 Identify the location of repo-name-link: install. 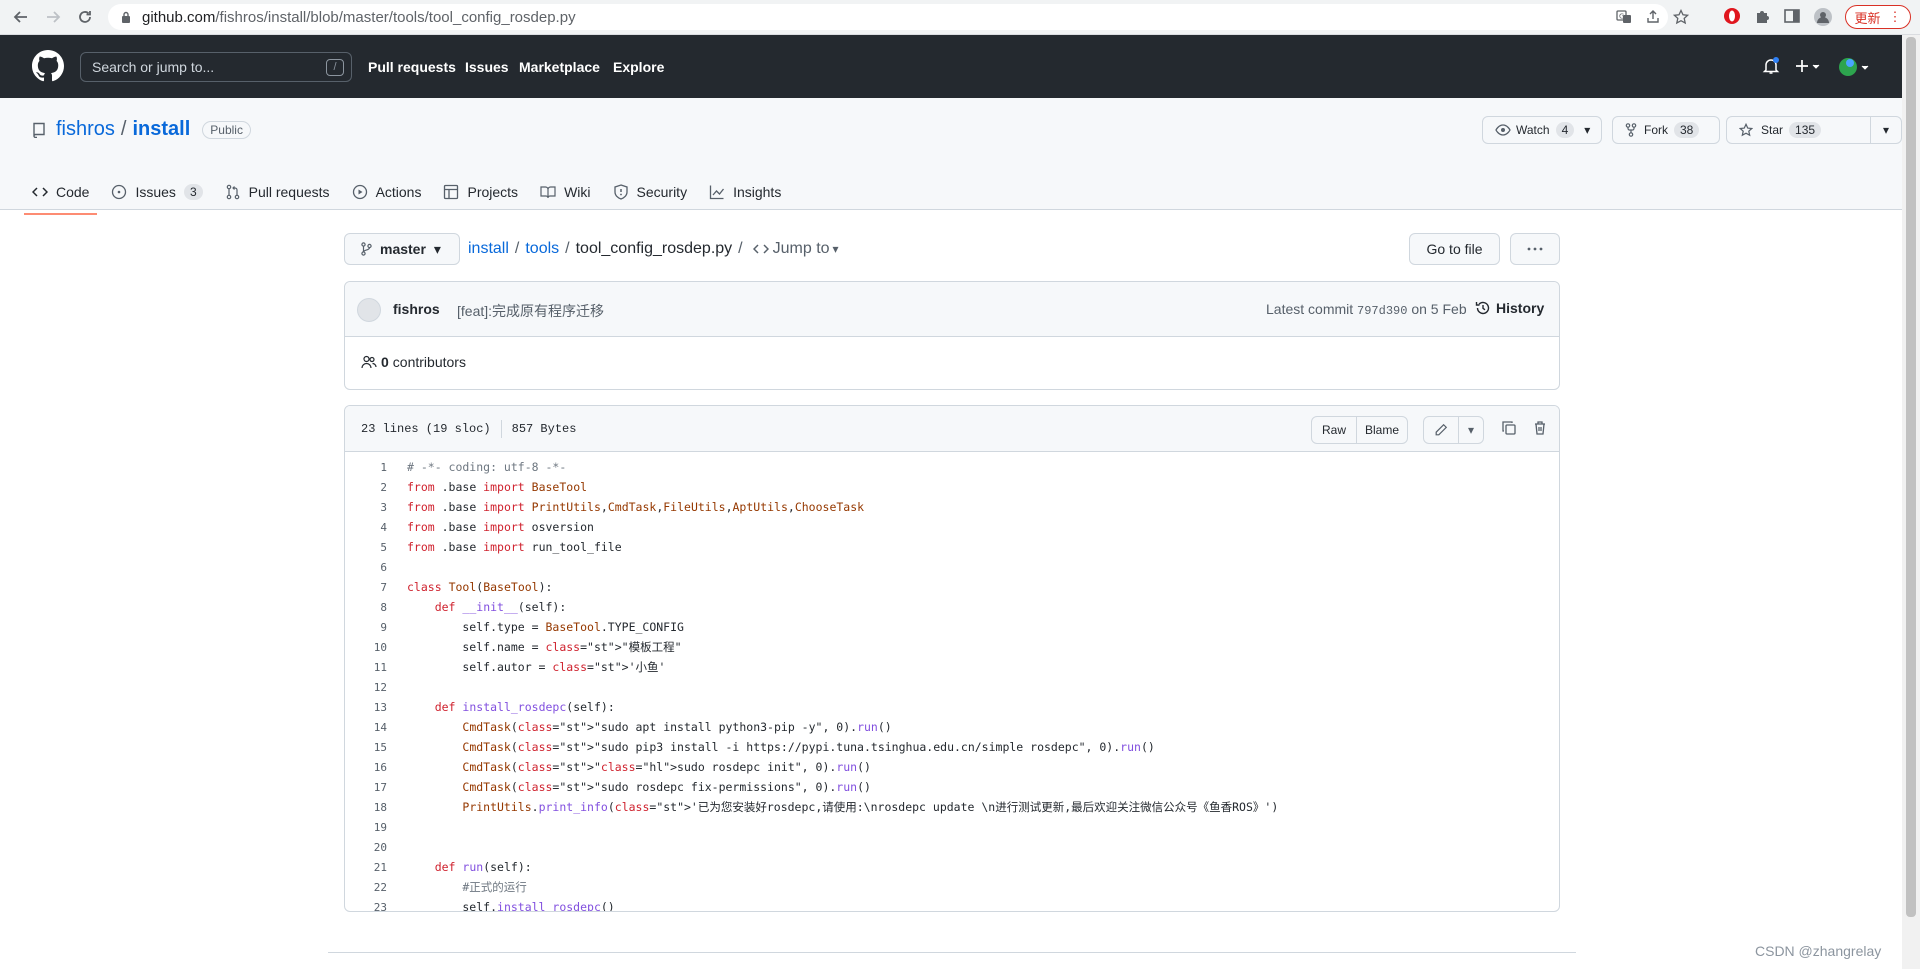
(161, 129).